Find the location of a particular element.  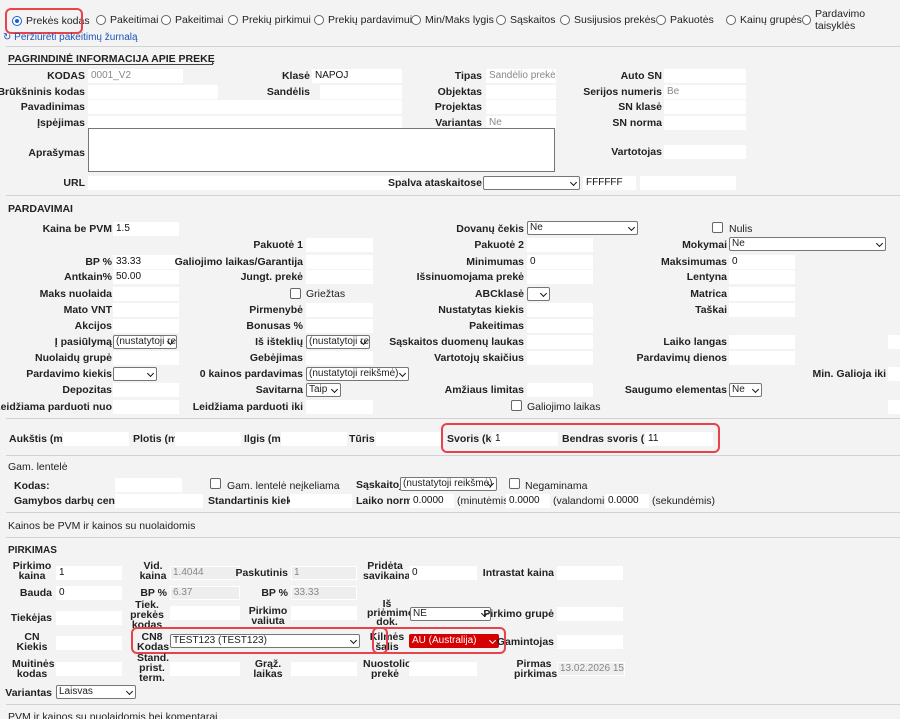

spalva-select is located at coordinates (531, 183).